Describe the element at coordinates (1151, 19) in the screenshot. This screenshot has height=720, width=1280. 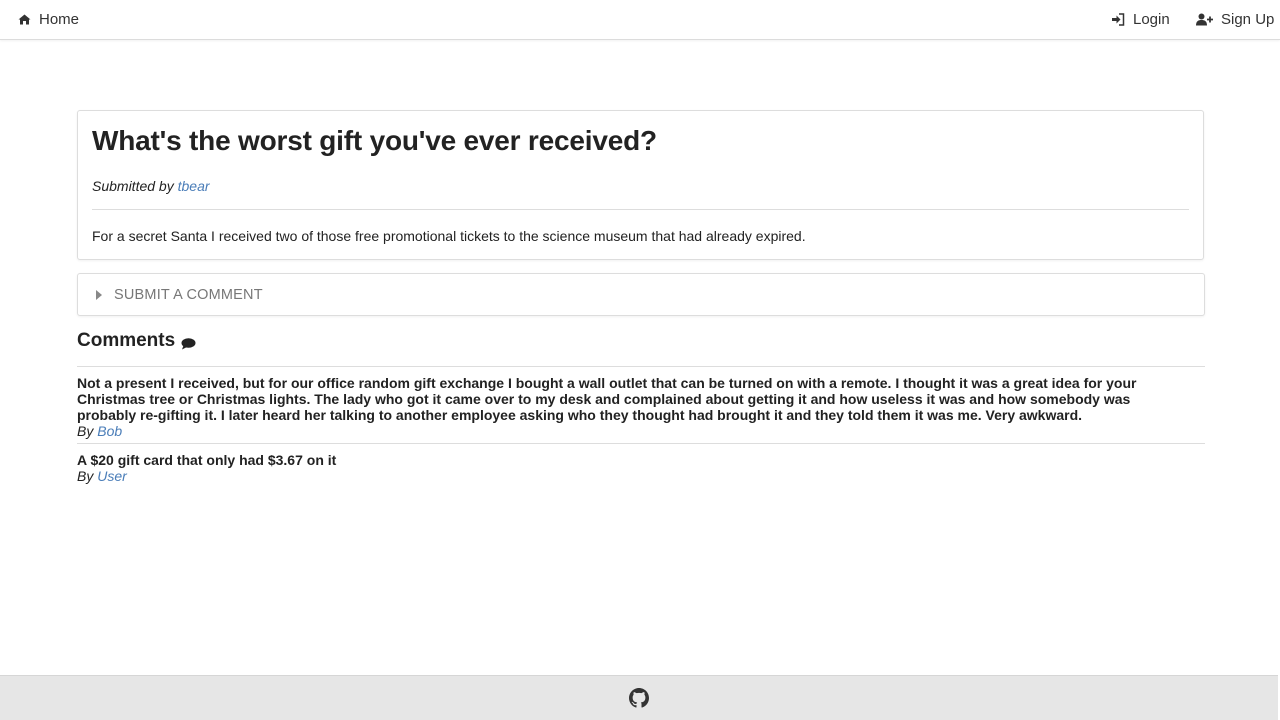
I see `nav-login-label: Login` at that location.